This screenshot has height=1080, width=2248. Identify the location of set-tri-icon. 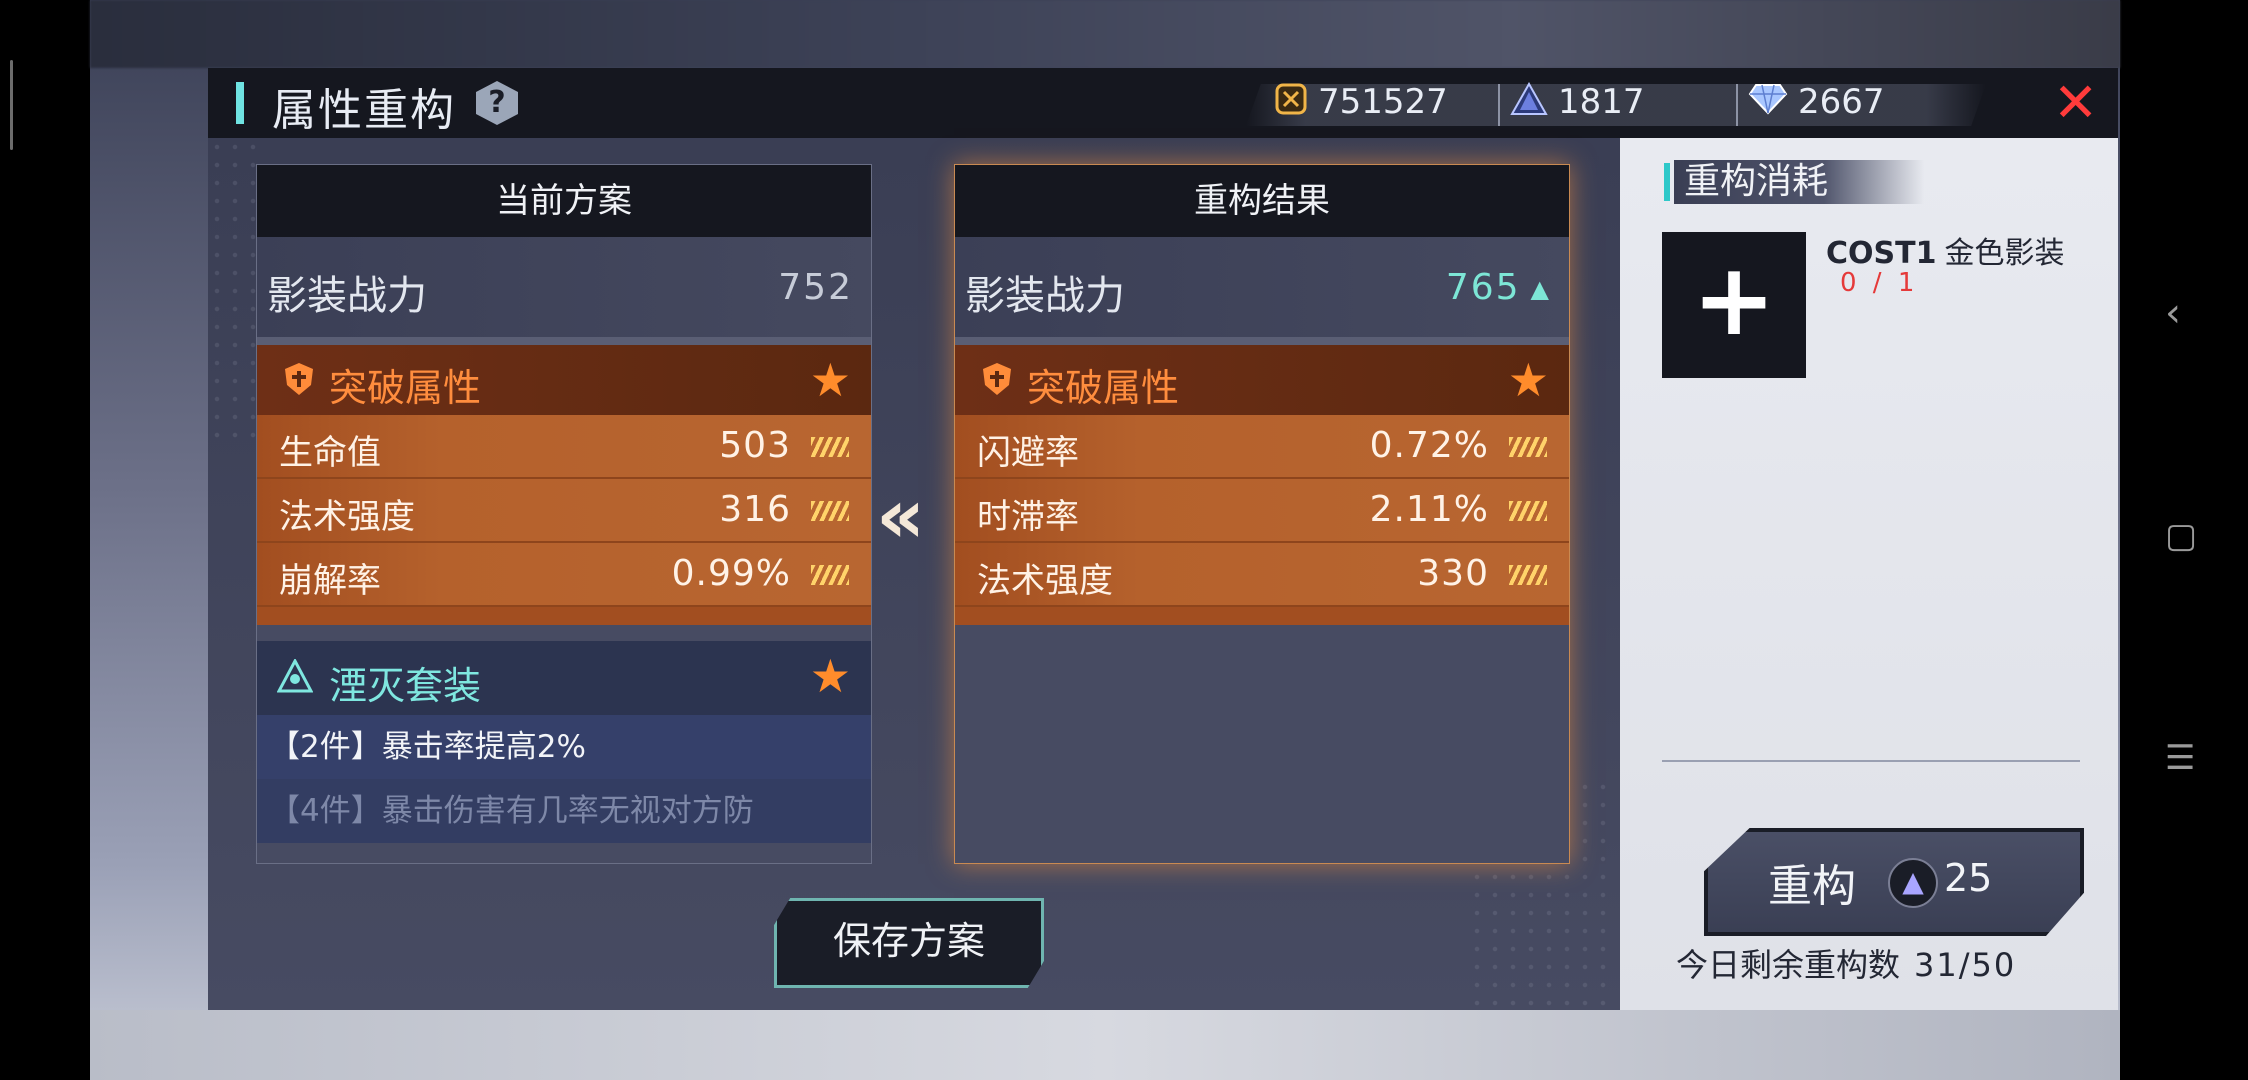
(295, 679).